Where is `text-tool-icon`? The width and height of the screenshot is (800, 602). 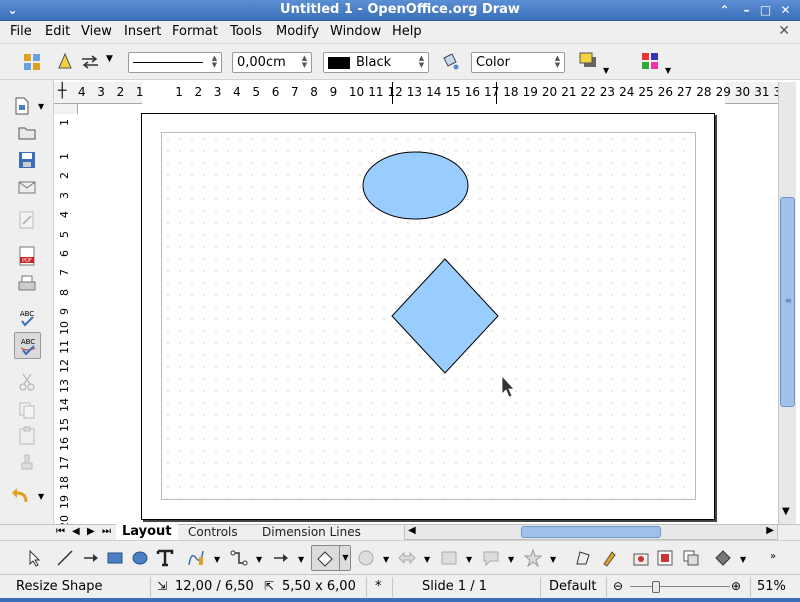 text-tool-icon is located at coordinates (165, 558).